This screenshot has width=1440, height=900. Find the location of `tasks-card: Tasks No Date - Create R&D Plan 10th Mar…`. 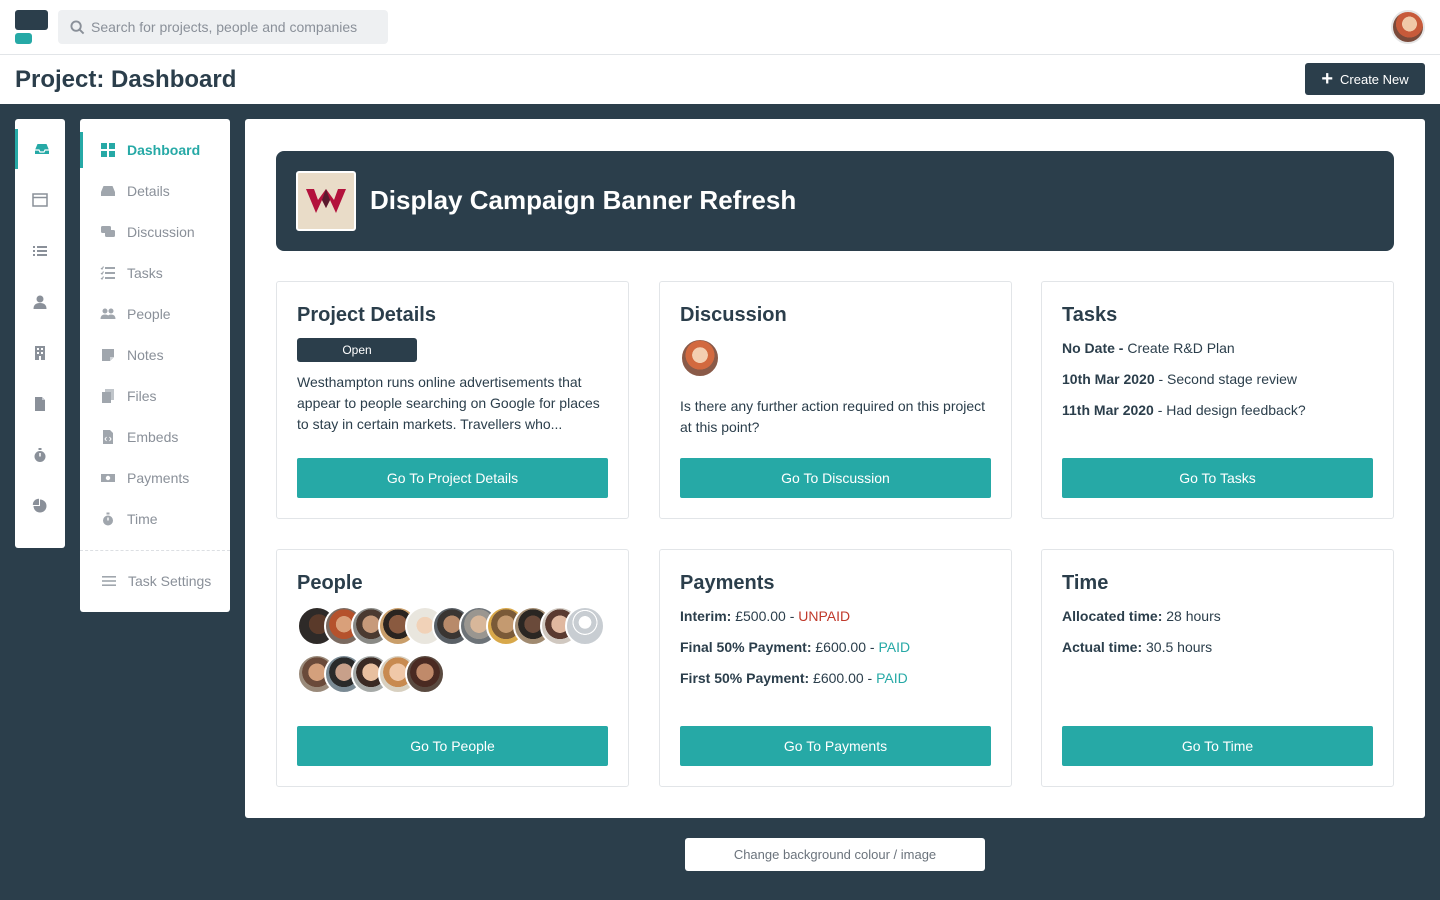

tasks-card: Tasks No Date - Create R&D Plan 10th Mar… is located at coordinates (1217, 400).